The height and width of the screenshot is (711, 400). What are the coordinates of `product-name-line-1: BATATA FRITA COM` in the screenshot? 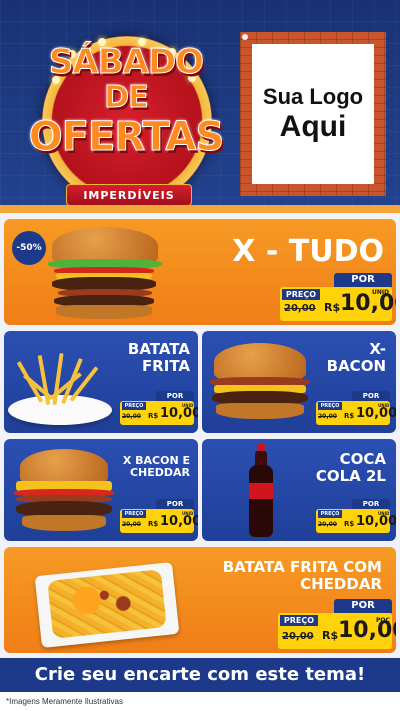 It's located at (302, 567).